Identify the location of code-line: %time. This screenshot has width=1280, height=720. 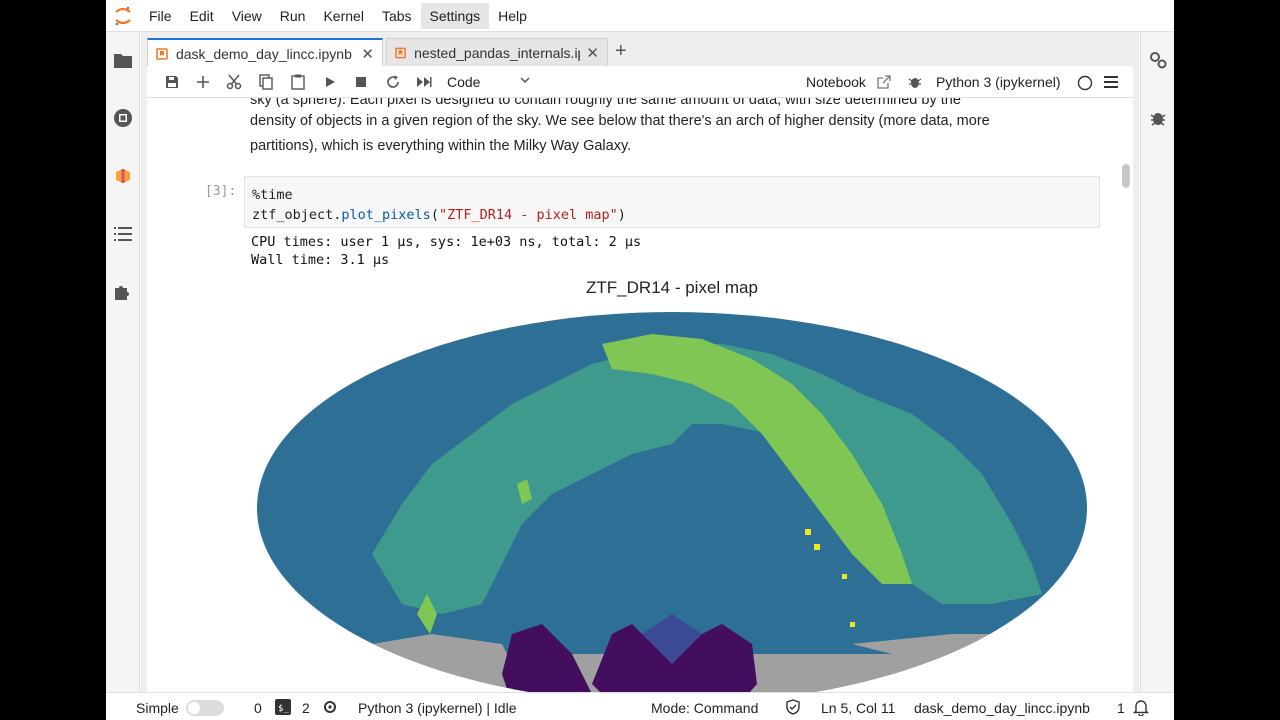
(672, 195).